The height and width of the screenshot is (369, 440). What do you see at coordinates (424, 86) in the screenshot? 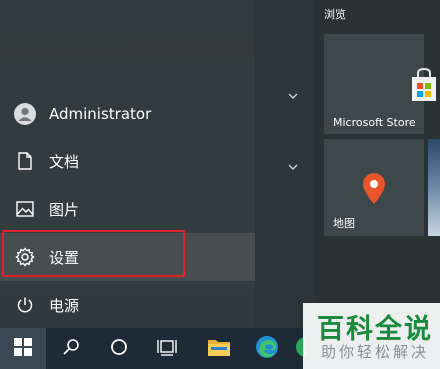
I see `store-bag-icon` at bounding box center [424, 86].